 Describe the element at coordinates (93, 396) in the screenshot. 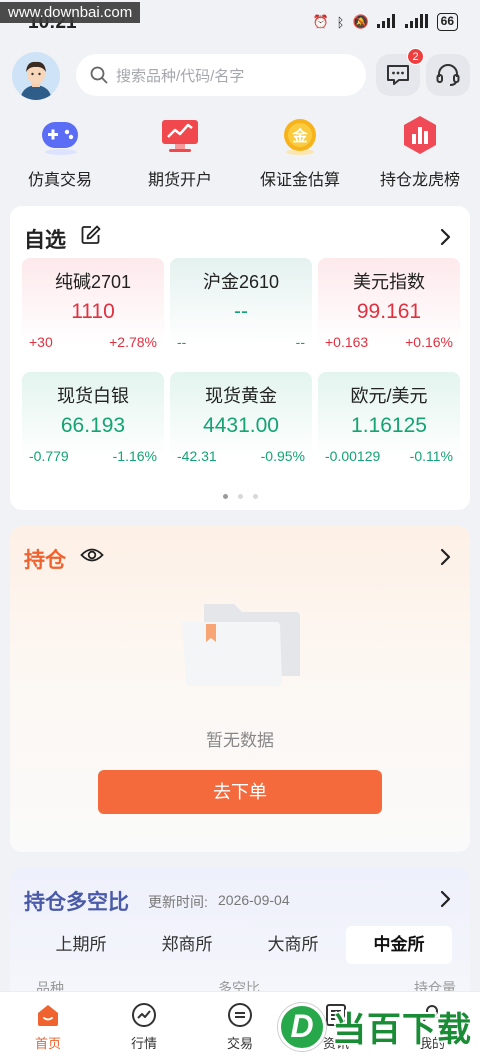

I see `quote-name: 现货白银` at that location.